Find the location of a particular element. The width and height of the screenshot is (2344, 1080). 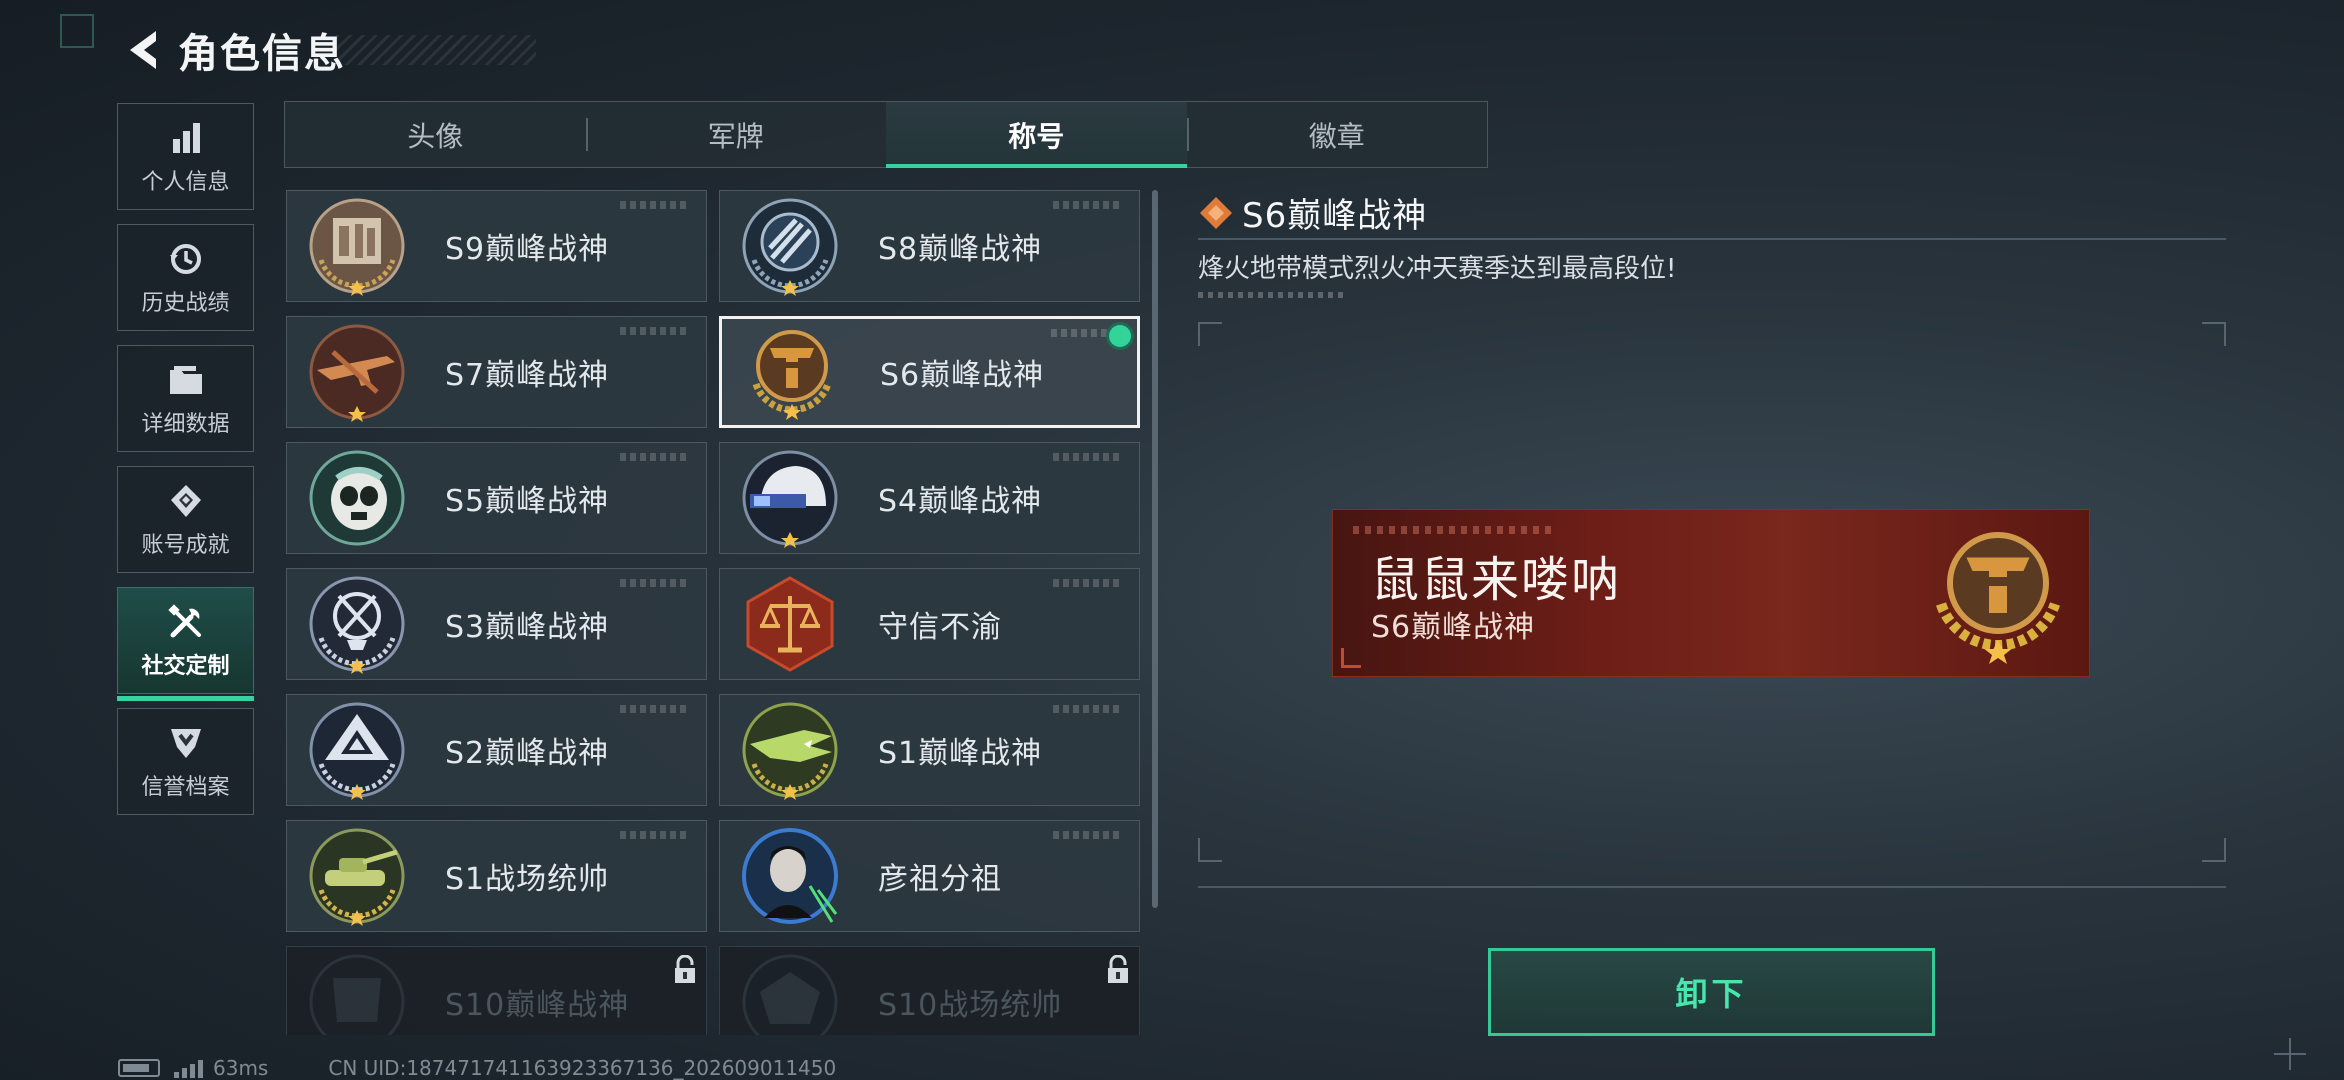

s2-triangle-emblem-icon is located at coordinates (357, 751).